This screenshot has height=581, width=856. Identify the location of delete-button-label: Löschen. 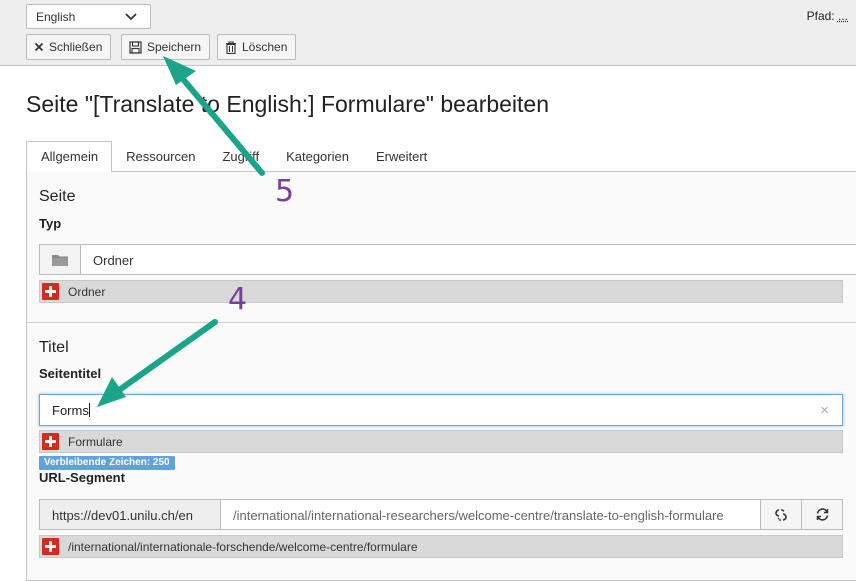
(265, 47).